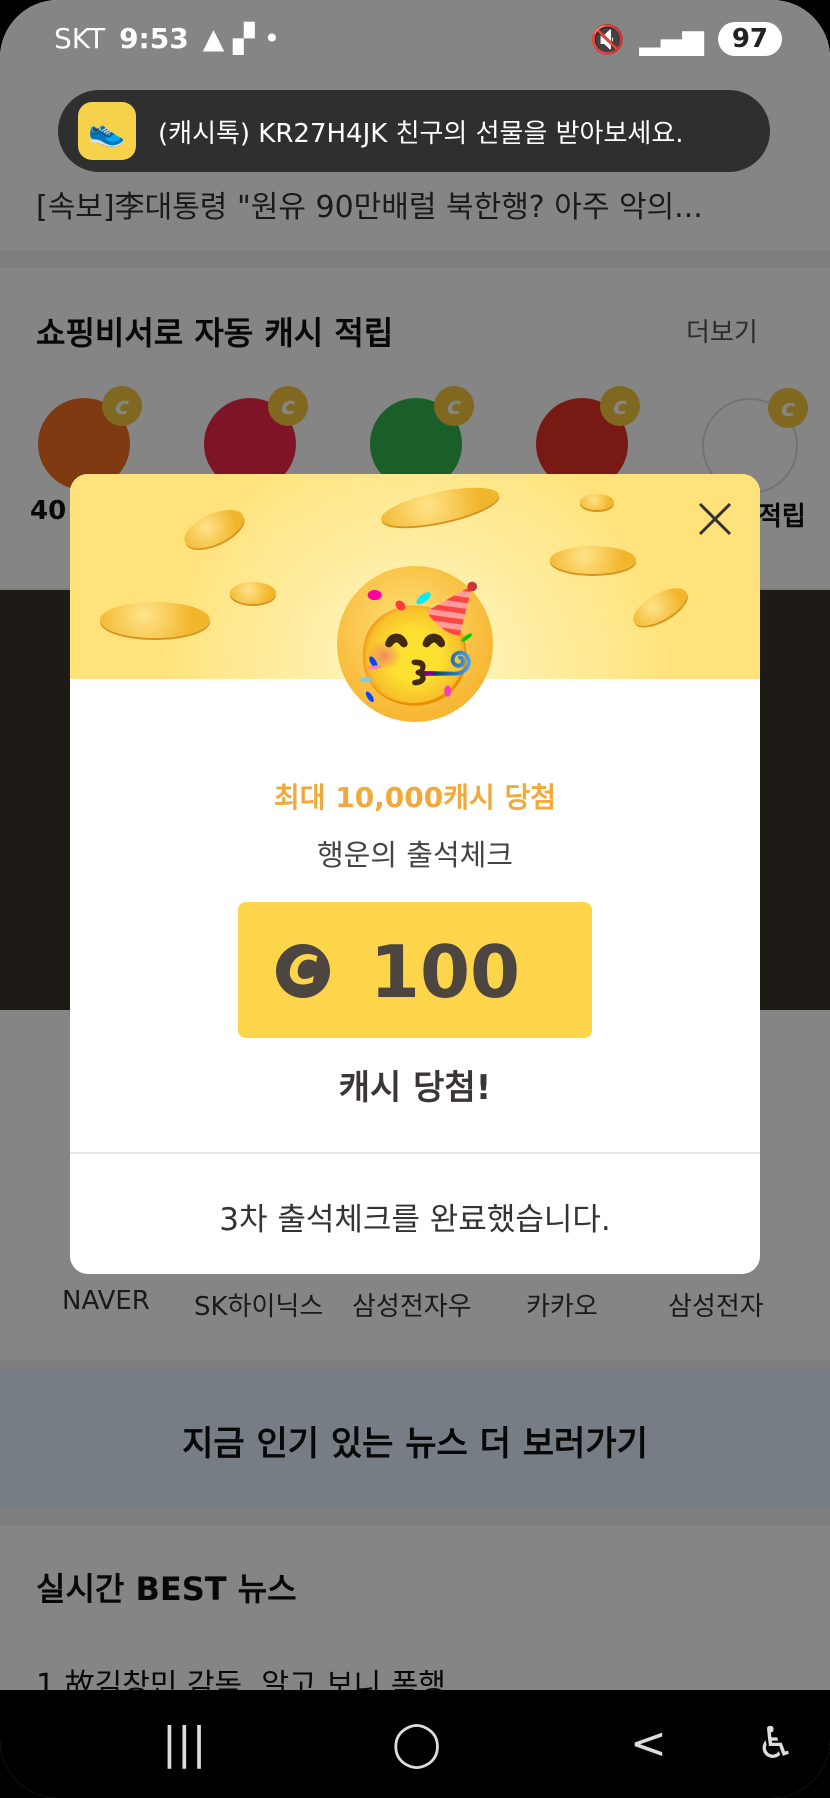 This screenshot has width=830, height=1798. What do you see at coordinates (749, 39) in the screenshot?
I see `battery-indicator: 97` at bounding box center [749, 39].